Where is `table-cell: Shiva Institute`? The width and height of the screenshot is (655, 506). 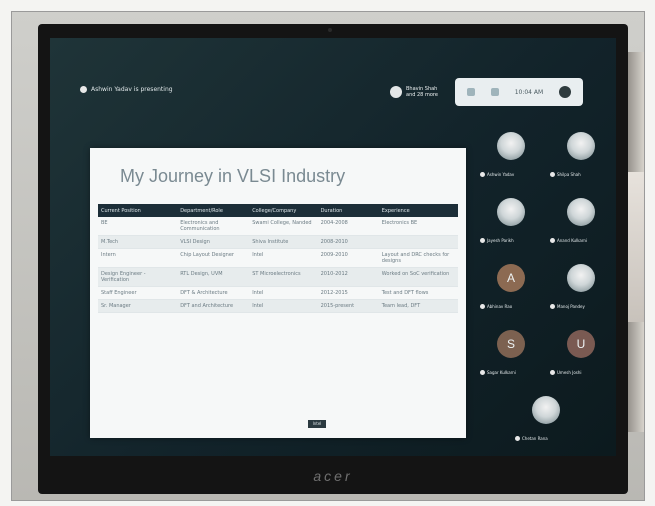 table-cell: Shiva Institute is located at coordinates (283, 242).